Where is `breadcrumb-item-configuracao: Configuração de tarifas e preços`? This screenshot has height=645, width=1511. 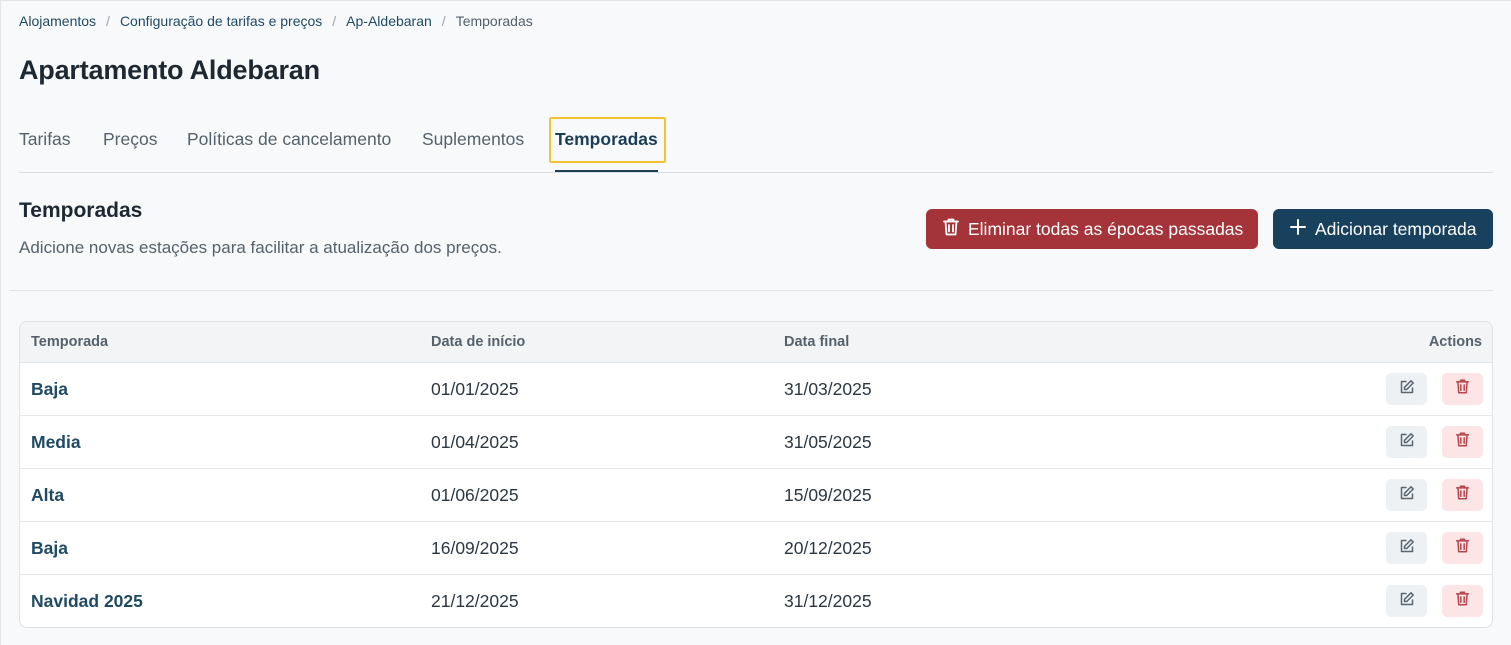
breadcrumb-item-configuracao: Configuração de tarifas e preços is located at coordinates (221, 21).